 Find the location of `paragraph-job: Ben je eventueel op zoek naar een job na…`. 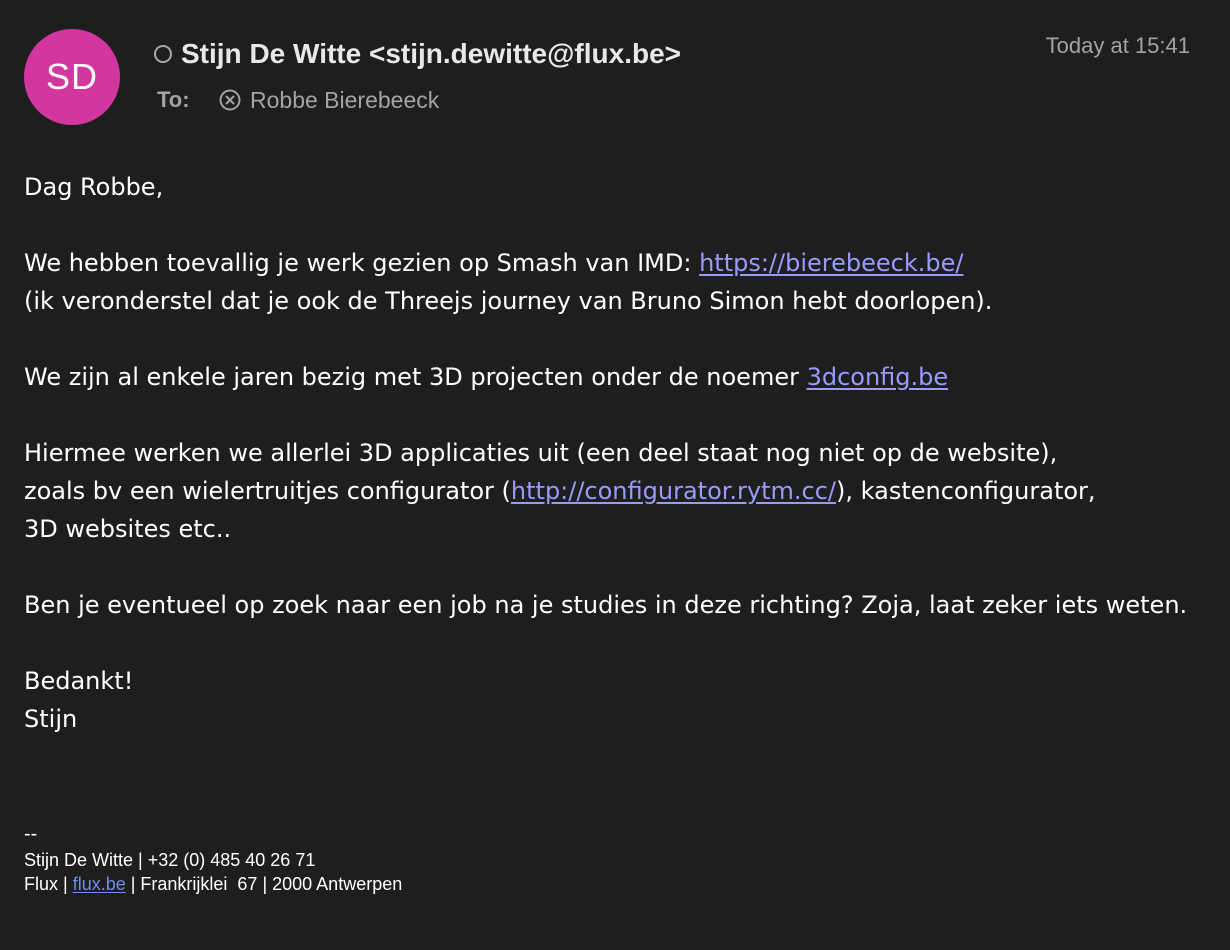

paragraph-job: Ben je eventueel op zoek naar een job na… is located at coordinates (619, 605).